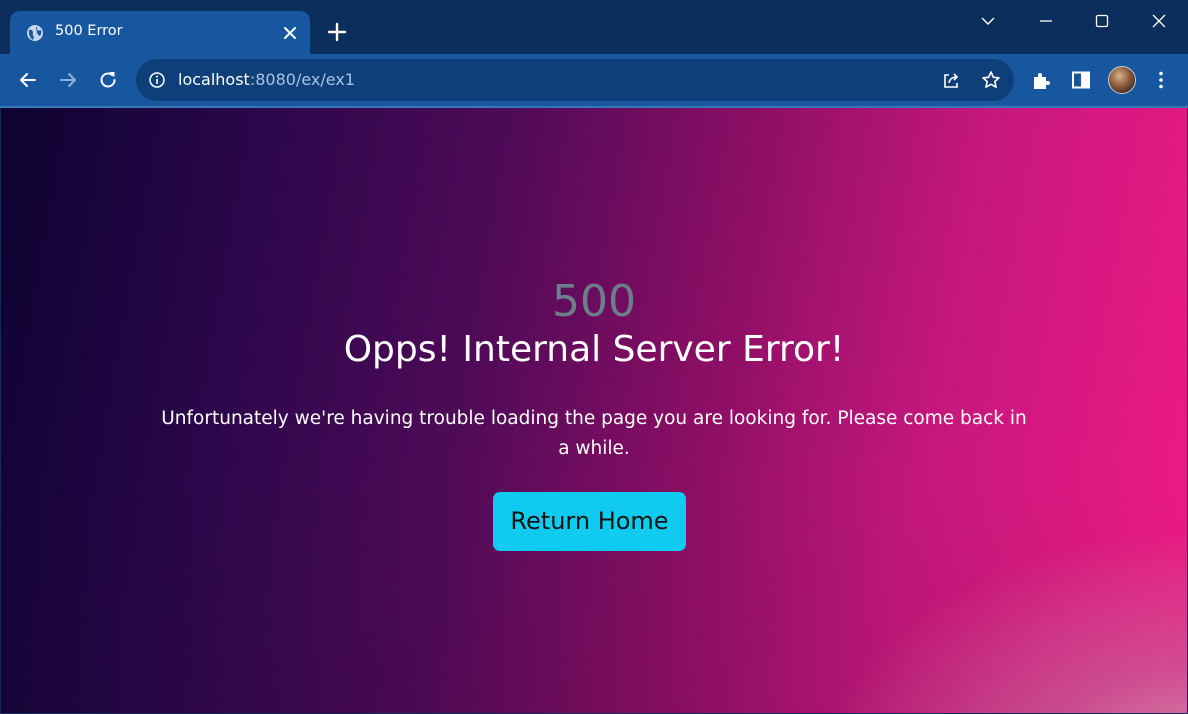 This screenshot has height=714, width=1188. I want to click on more-menu-icon, so click(1161, 80).